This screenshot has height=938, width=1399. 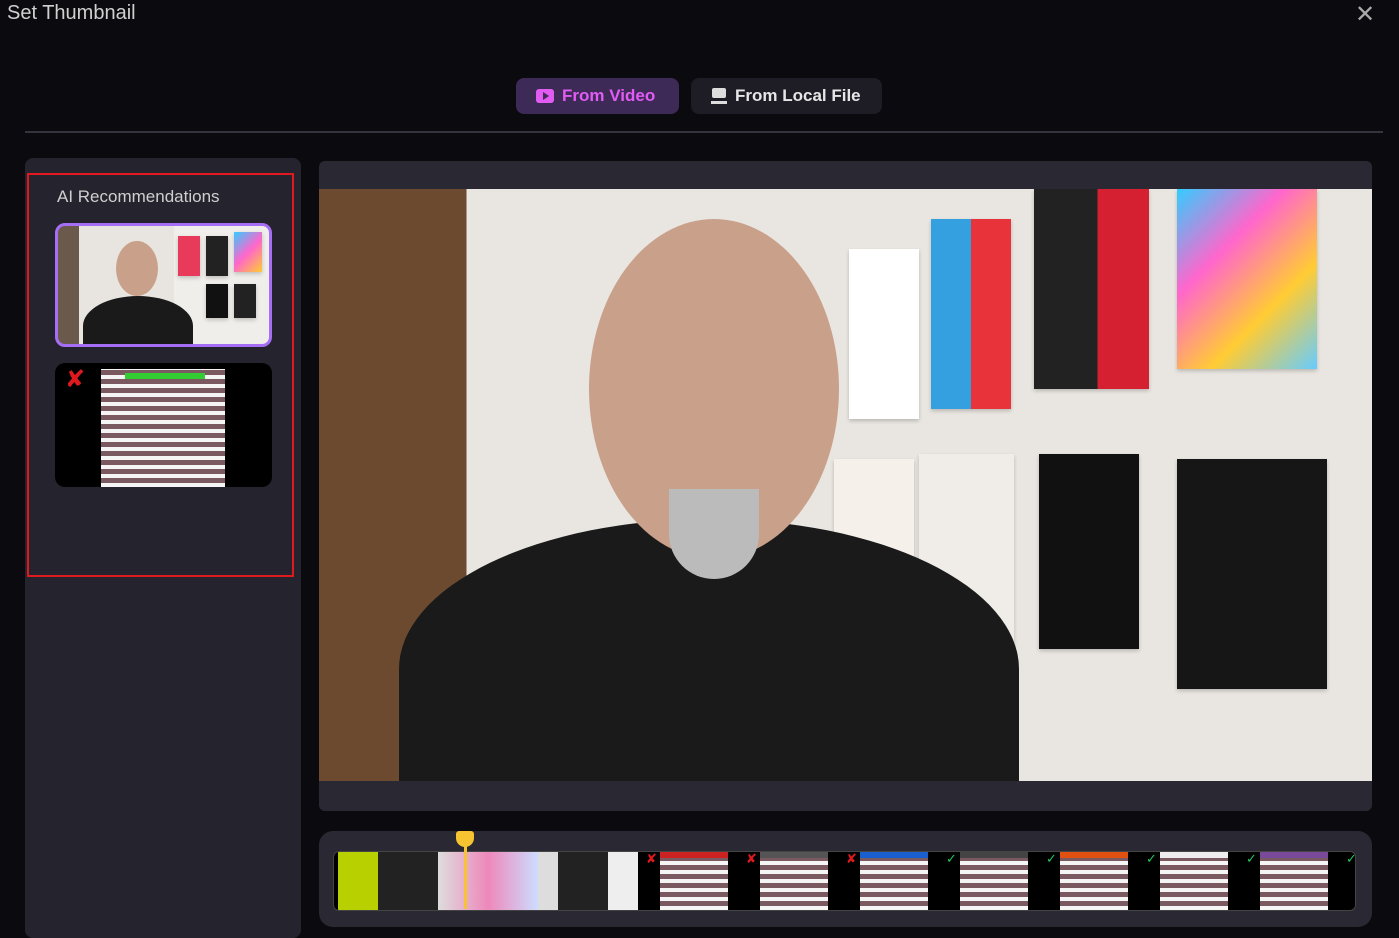 What do you see at coordinates (609, 95) in the screenshot?
I see `tab-label: From Video` at bounding box center [609, 95].